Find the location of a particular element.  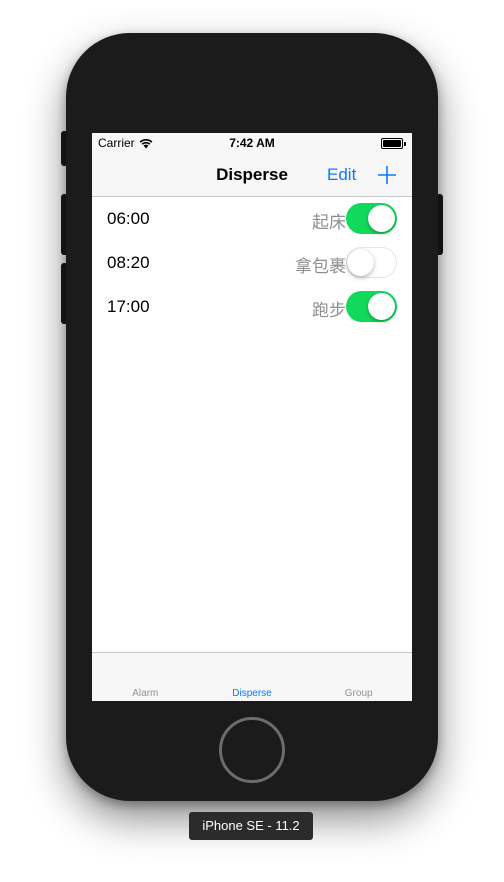

battery-fill is located at coordinates (392, 143).